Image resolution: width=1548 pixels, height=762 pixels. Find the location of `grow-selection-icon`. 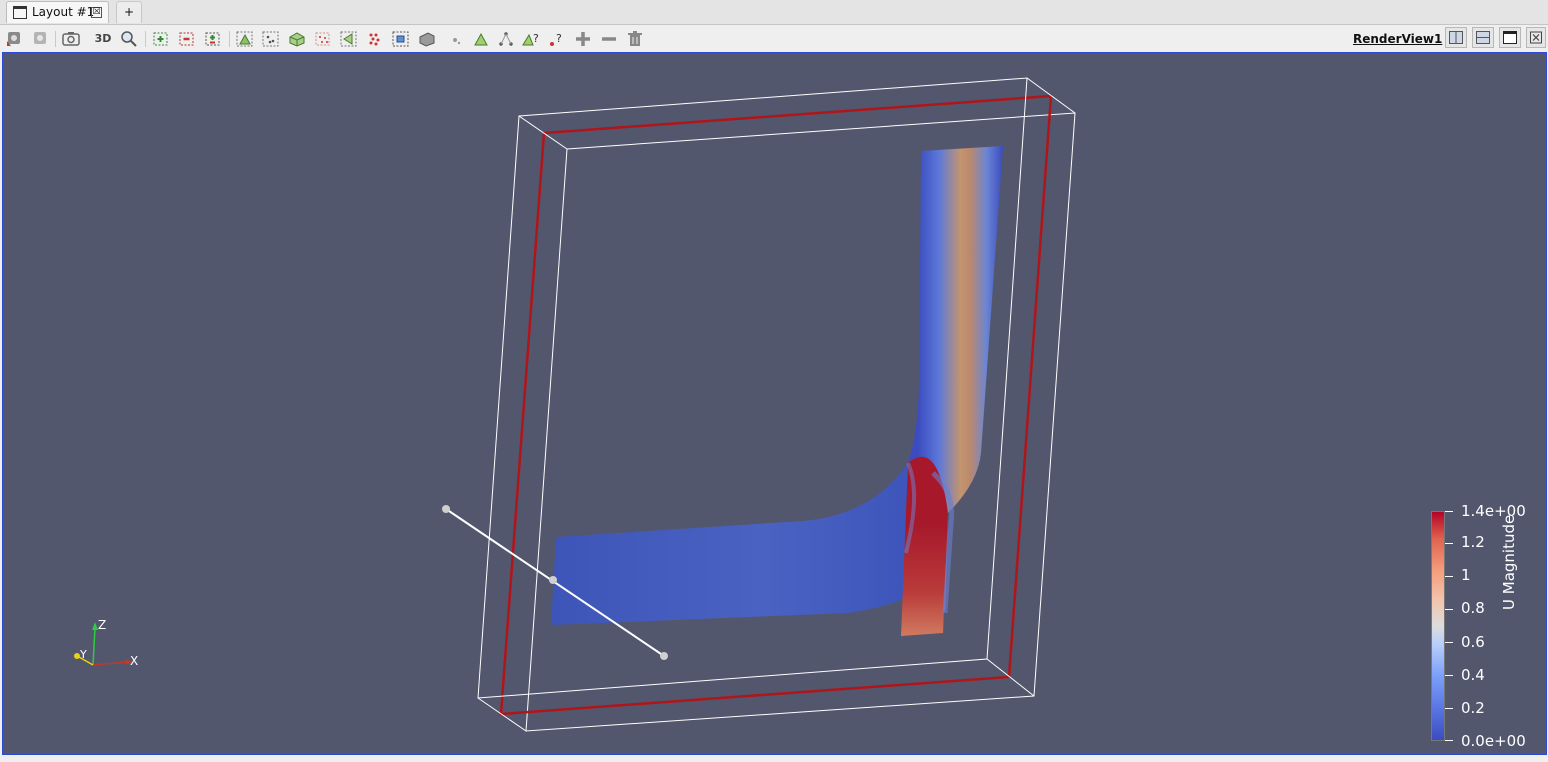

grow-selection-icon is located at coordinates (506, 39).